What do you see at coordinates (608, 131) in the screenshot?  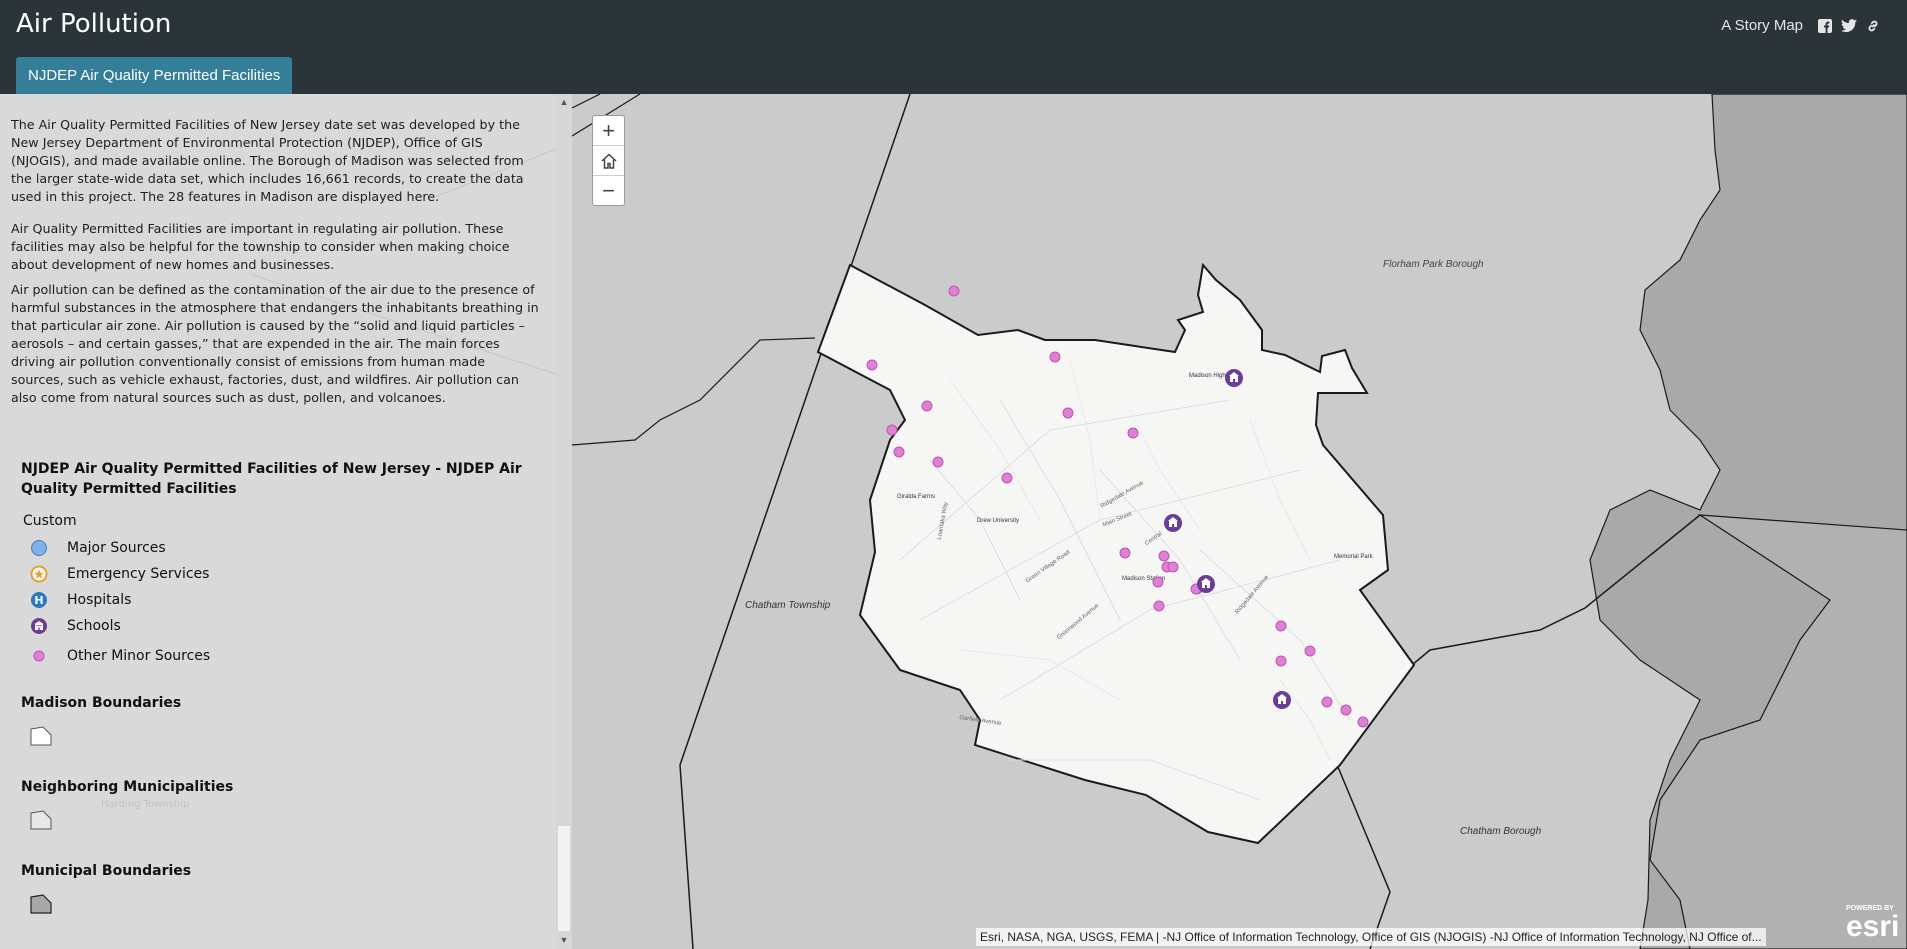 I see `zoom-in-button: +` at bounding box center [608, 131].